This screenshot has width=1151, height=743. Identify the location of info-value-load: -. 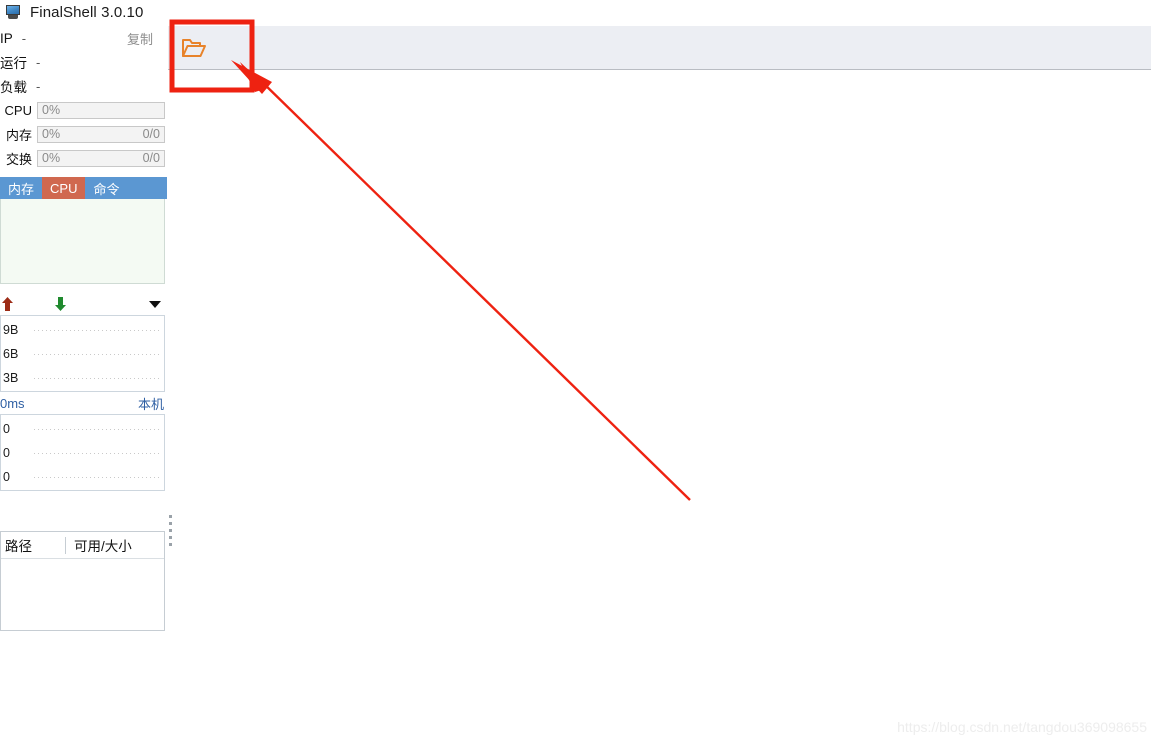
(38, 86).